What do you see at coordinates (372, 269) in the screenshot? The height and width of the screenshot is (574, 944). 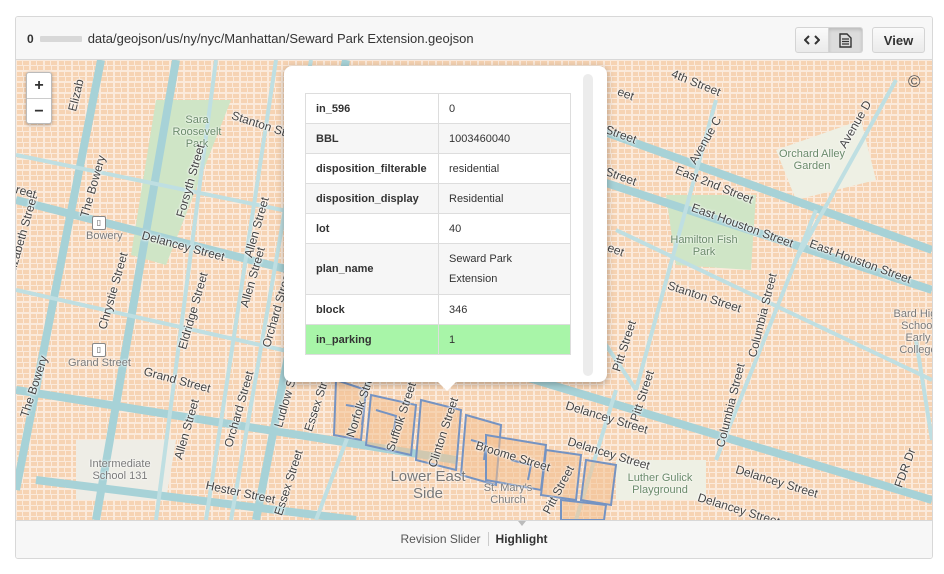 I see `property-key: plan_name` at bounding box center [372, 269].